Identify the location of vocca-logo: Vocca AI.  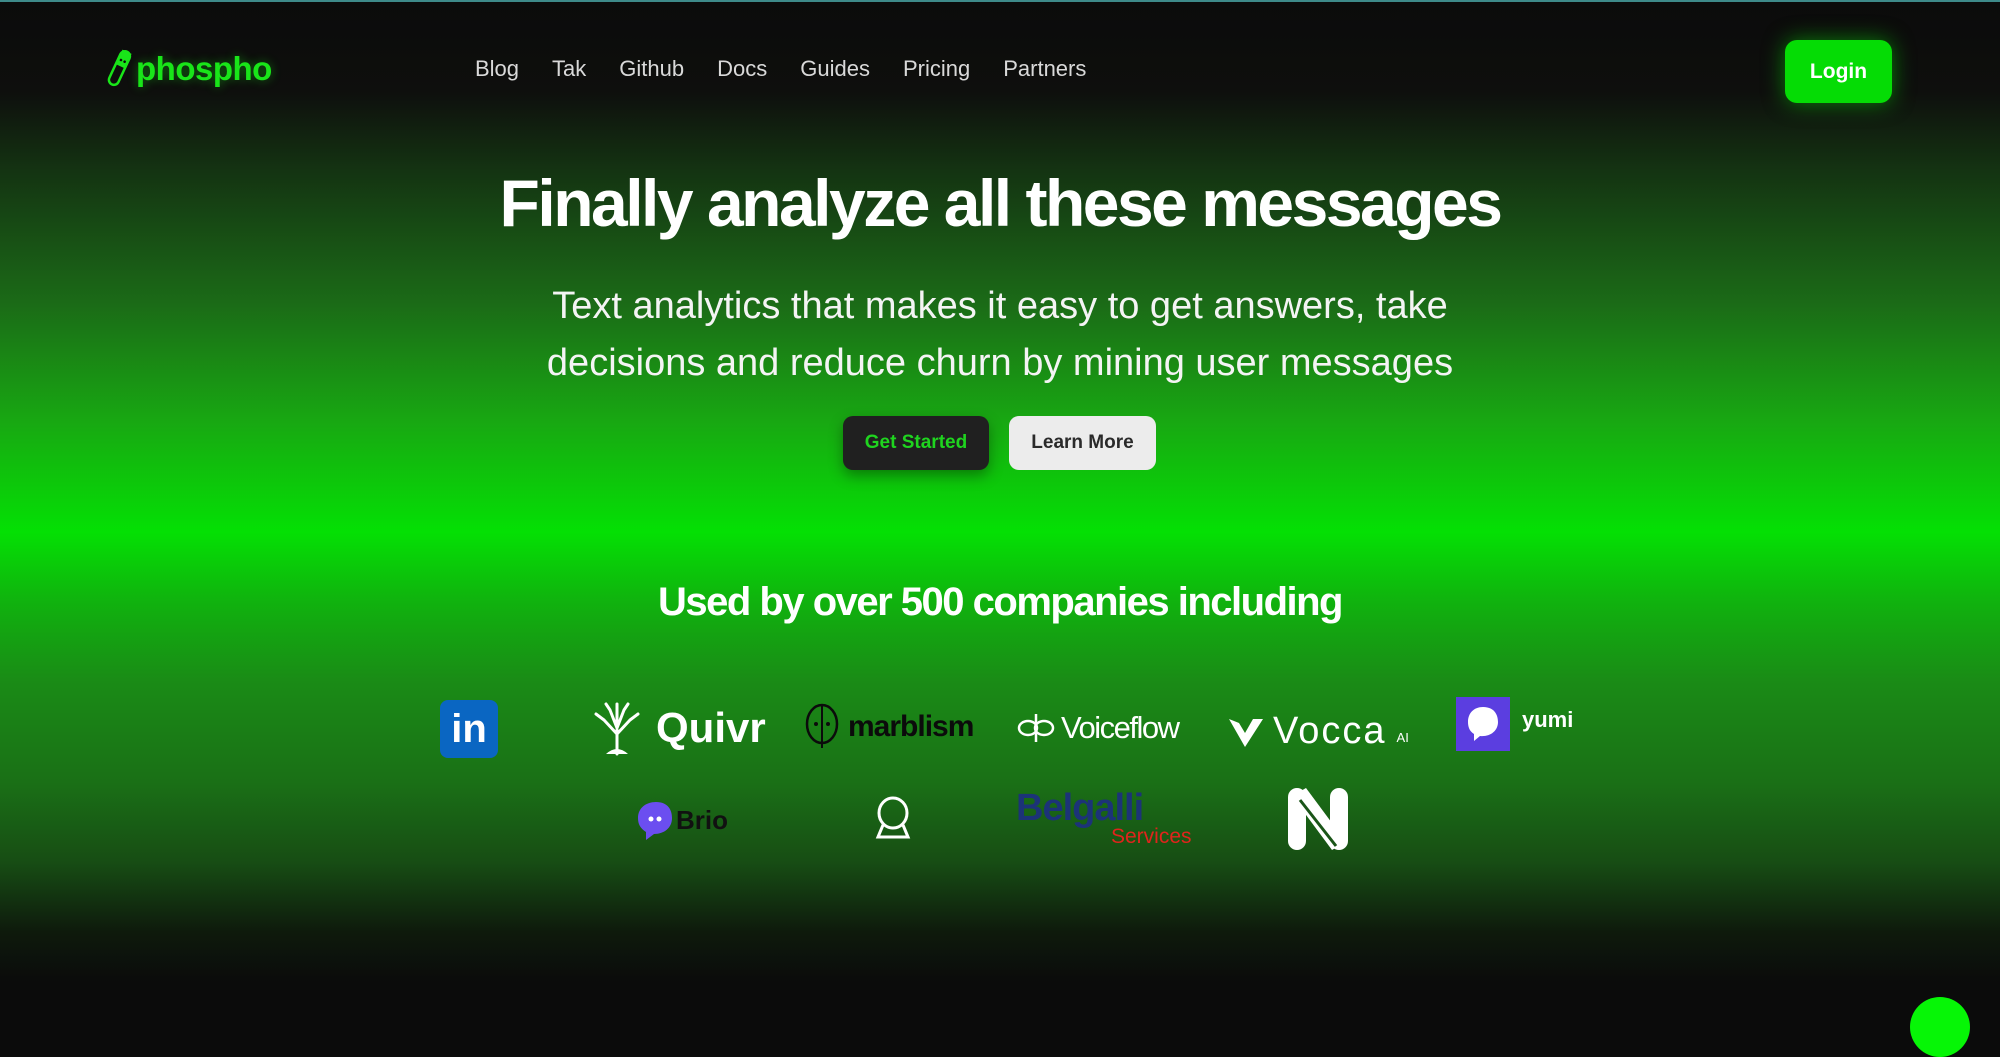
(1318, 731).